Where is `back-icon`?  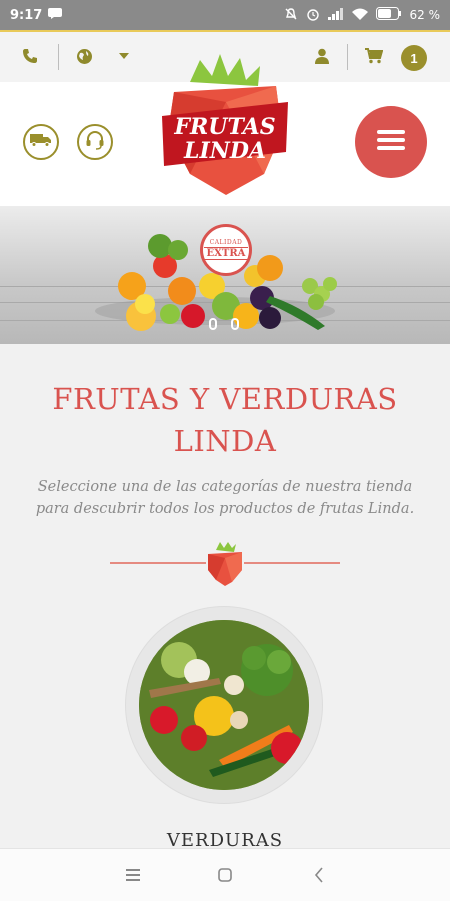
back-icon is located at coordinates (319, 877).